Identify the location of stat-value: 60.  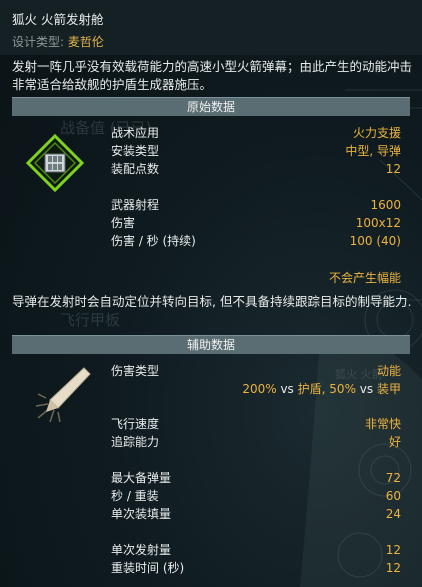
(393, 496).